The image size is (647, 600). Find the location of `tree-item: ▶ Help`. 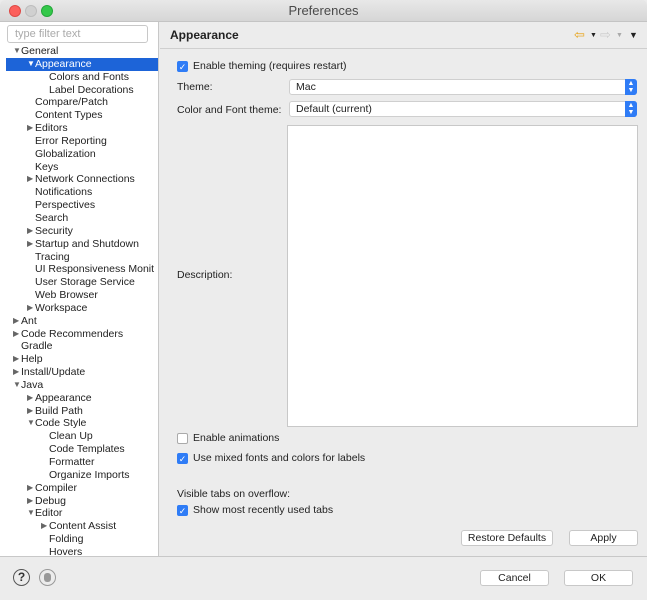

tree-item: ▶ Help is located at coordinates (79, 359).